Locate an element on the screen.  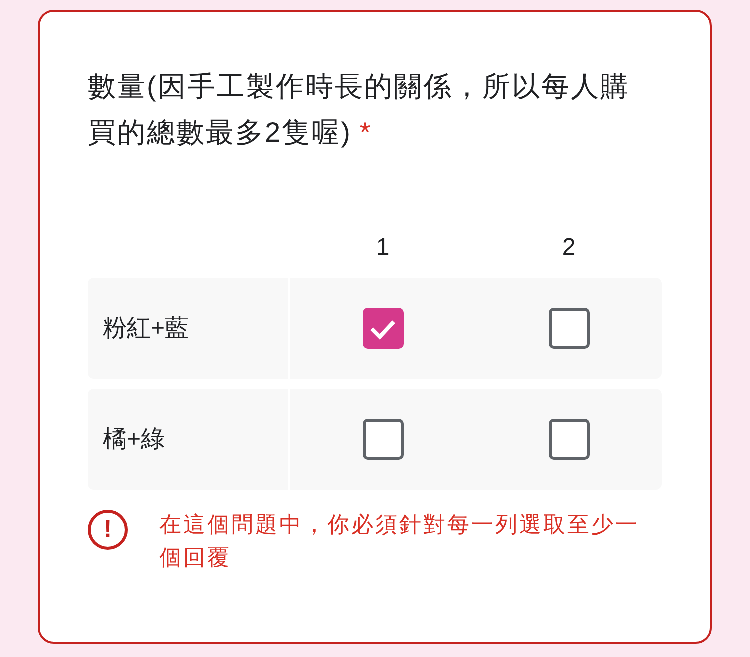
row-label: 橘+綠 is located at coordinates (134, 439).